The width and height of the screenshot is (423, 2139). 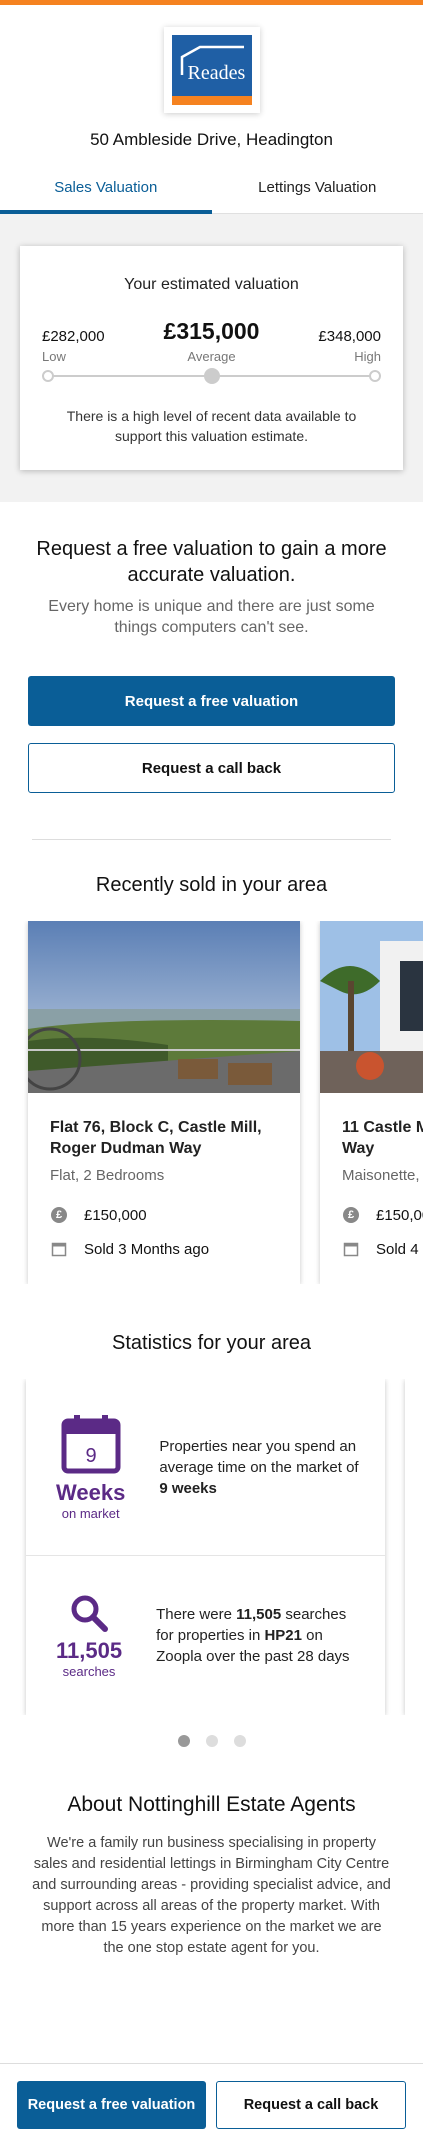 What do you see at coordinates (73, 336) in the screenshot?
I see `low-value: £282,000` at bounding box center [73, 336].